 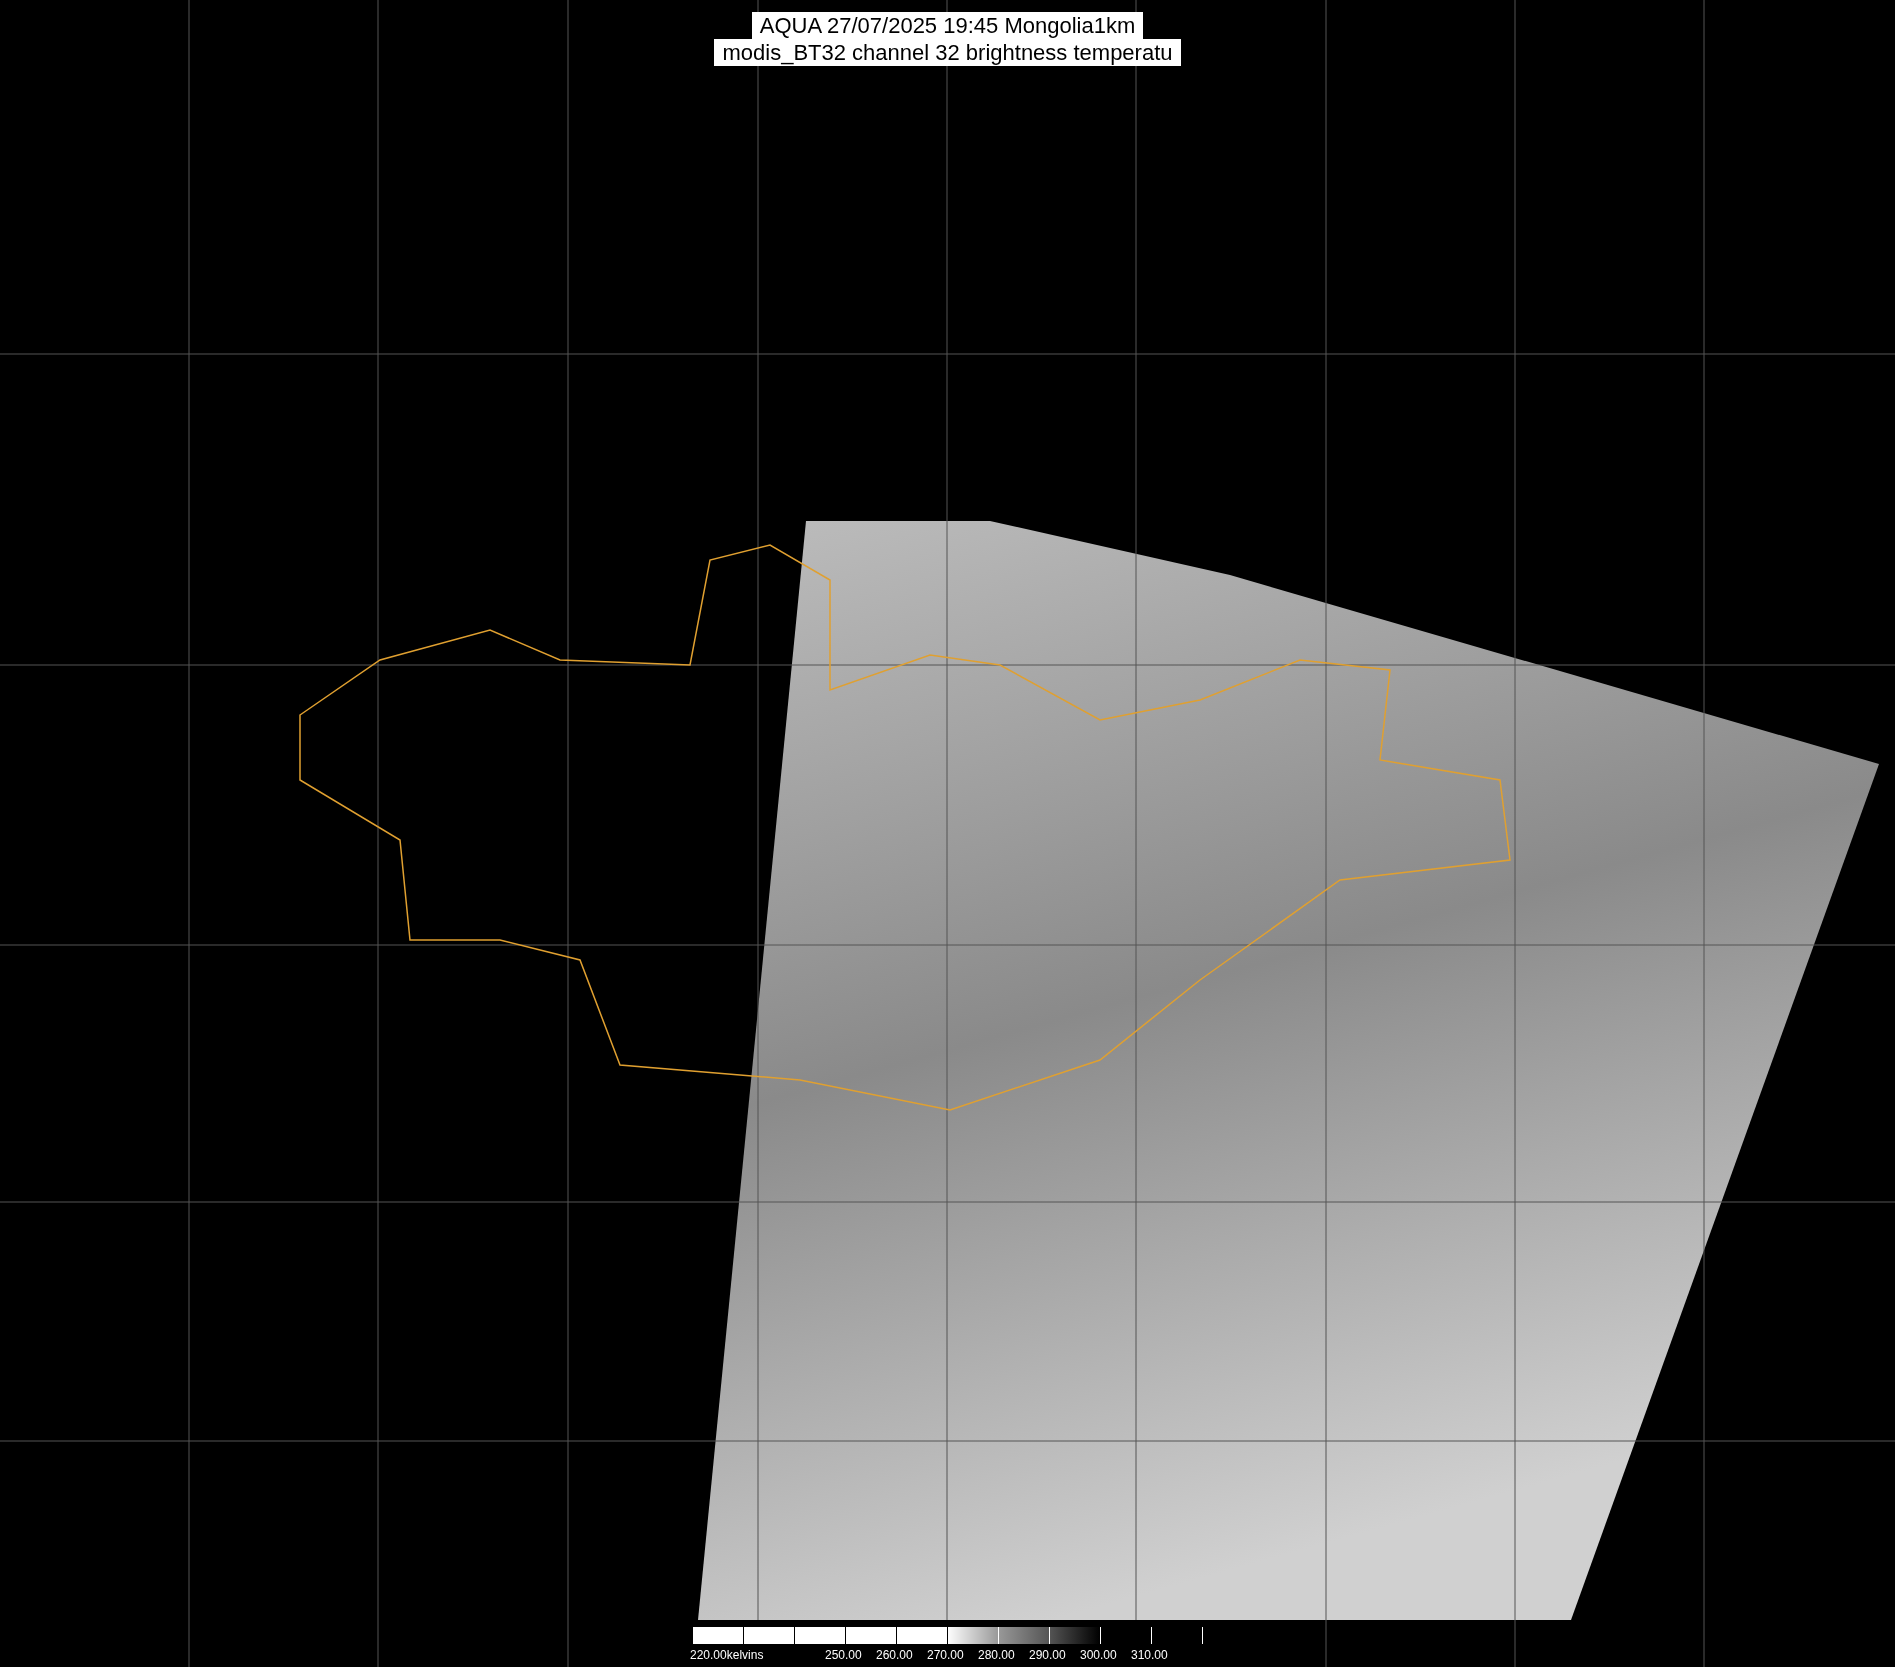 What do you see at coordinates (945, 1655) in the screenshot?
I see `tick-label: 270.00` at bounding box center [945, 1655].